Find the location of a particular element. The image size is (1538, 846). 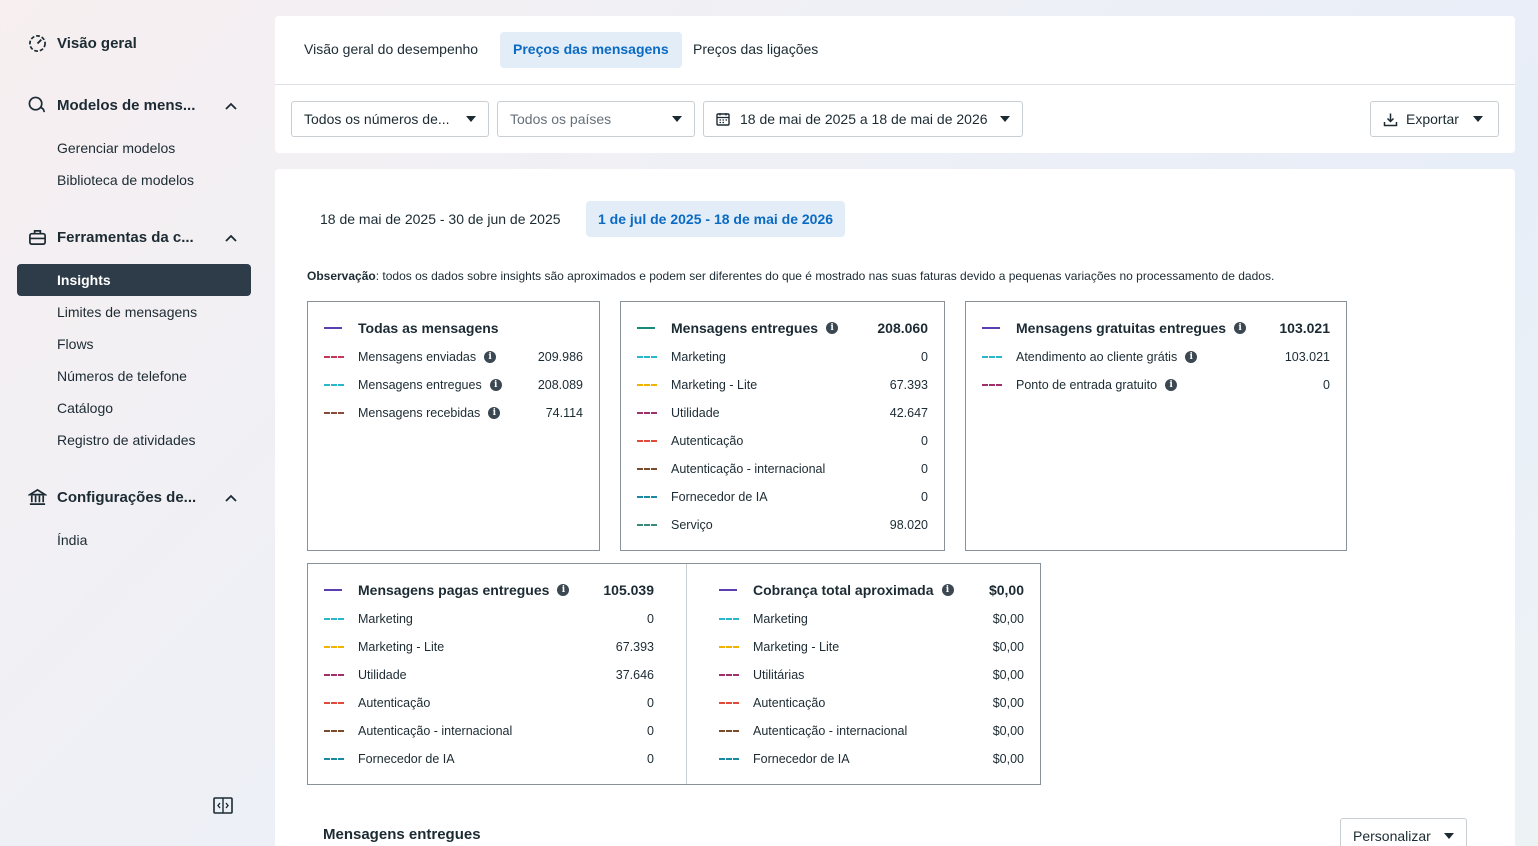

metric-label: Fornecedor de IA is located at coordinates (406, 759).